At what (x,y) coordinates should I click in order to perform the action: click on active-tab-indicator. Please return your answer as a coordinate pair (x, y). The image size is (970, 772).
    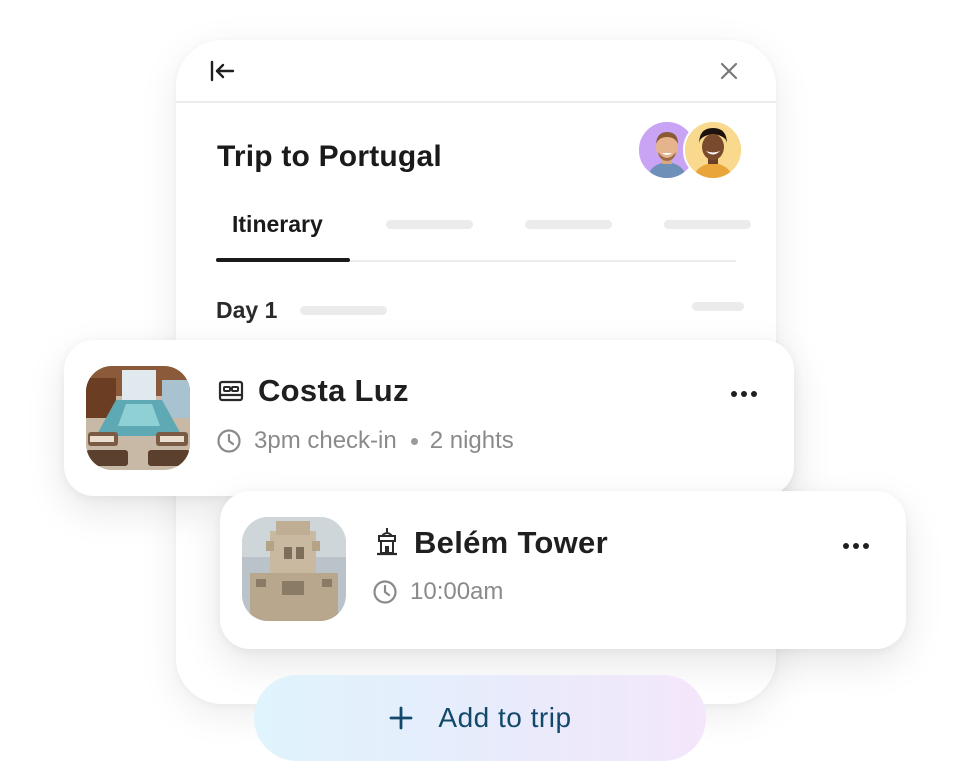
    Looking at the image, I should click on (283, 260).